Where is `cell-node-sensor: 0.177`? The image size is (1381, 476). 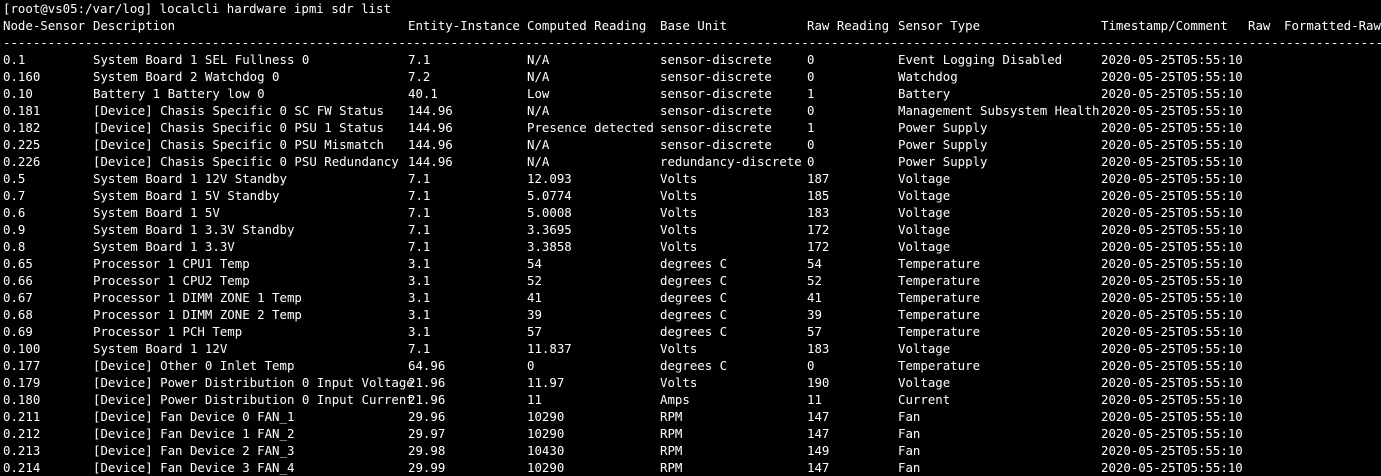
cell-node-sensor: 0.177 is located at coordinates (22, 365).